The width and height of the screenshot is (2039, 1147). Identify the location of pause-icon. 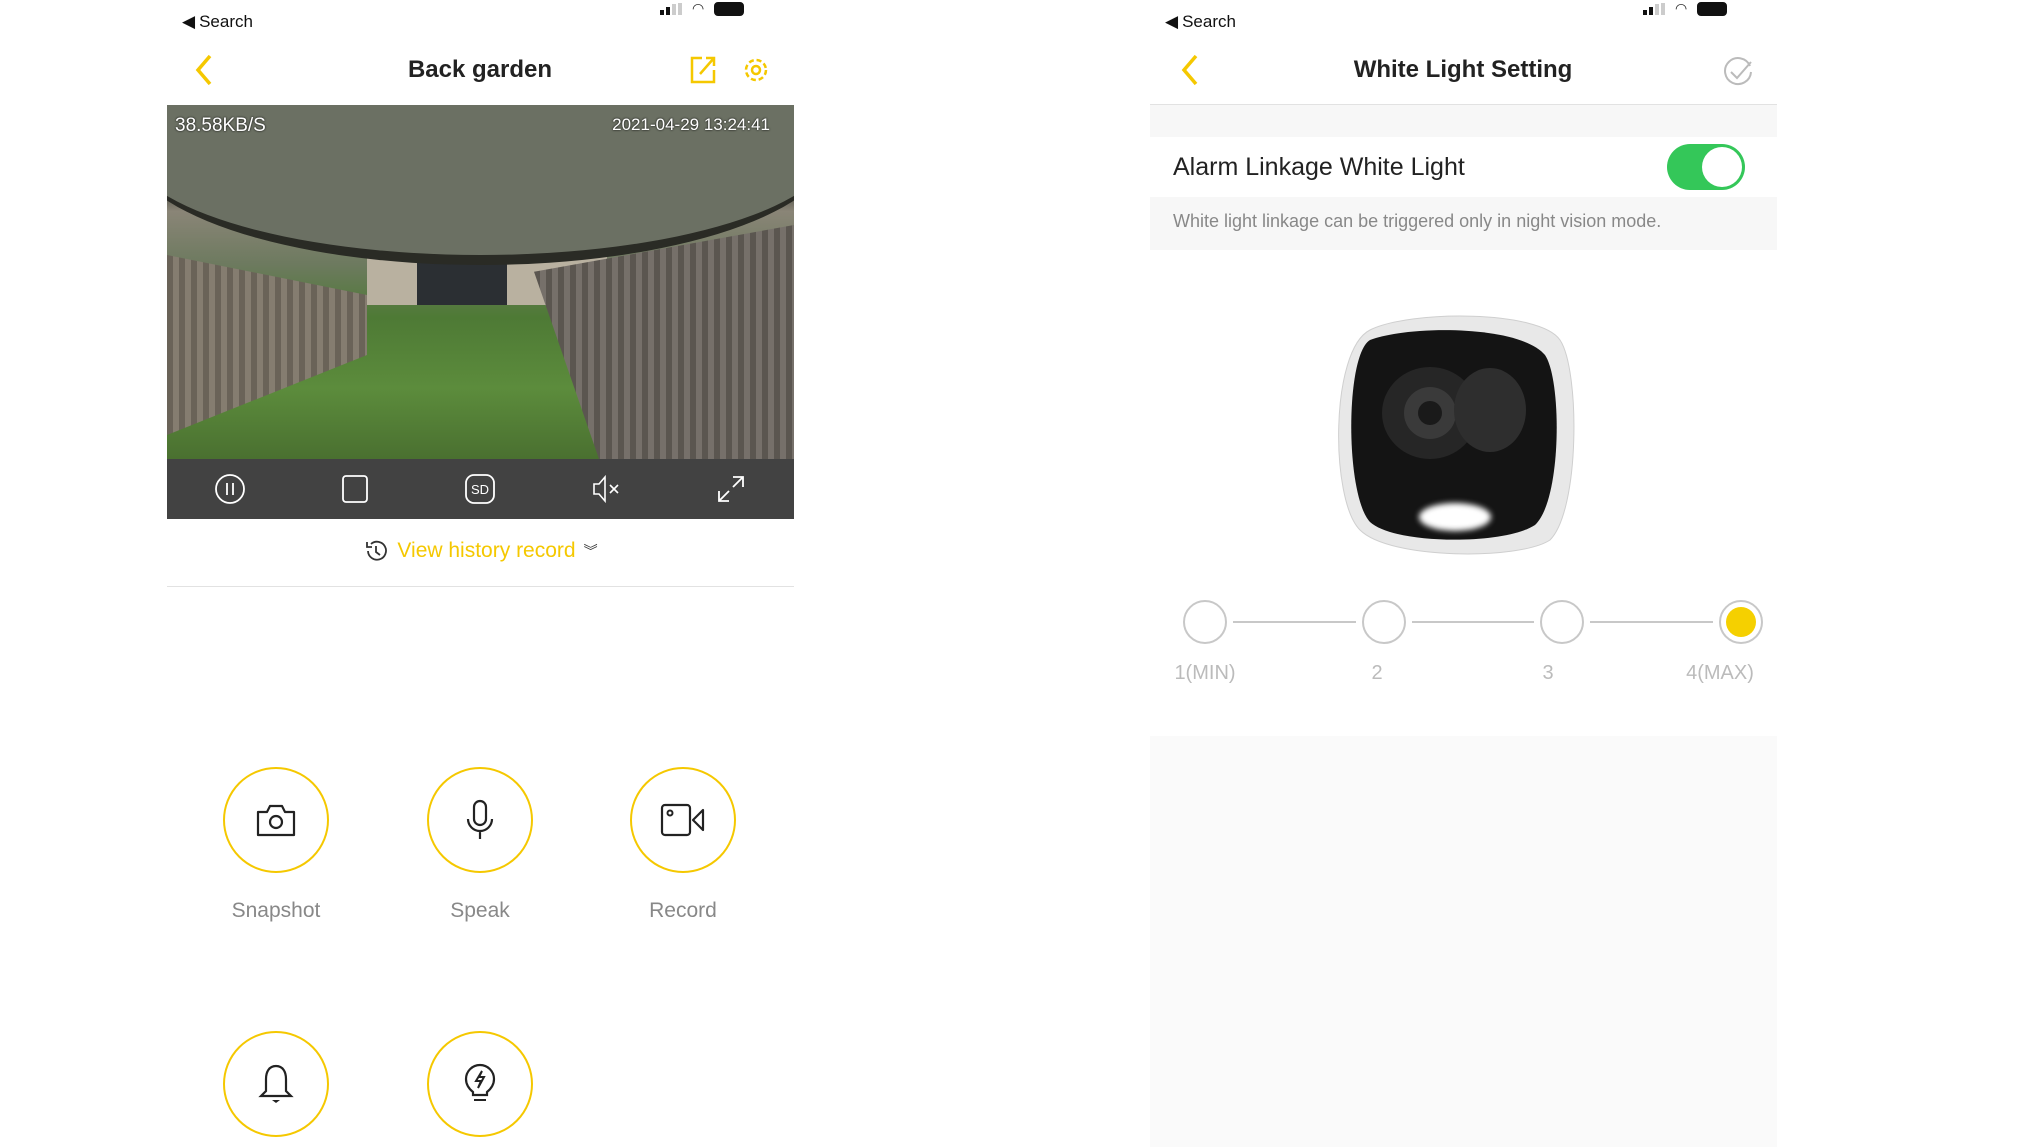
(229, 489).